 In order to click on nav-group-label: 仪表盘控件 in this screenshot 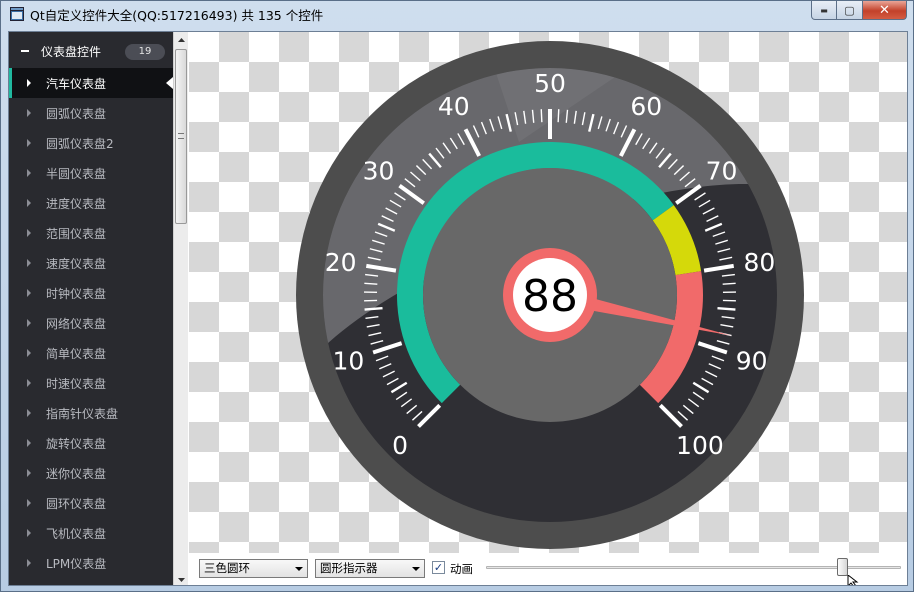, I will do `click(71, 52)`.